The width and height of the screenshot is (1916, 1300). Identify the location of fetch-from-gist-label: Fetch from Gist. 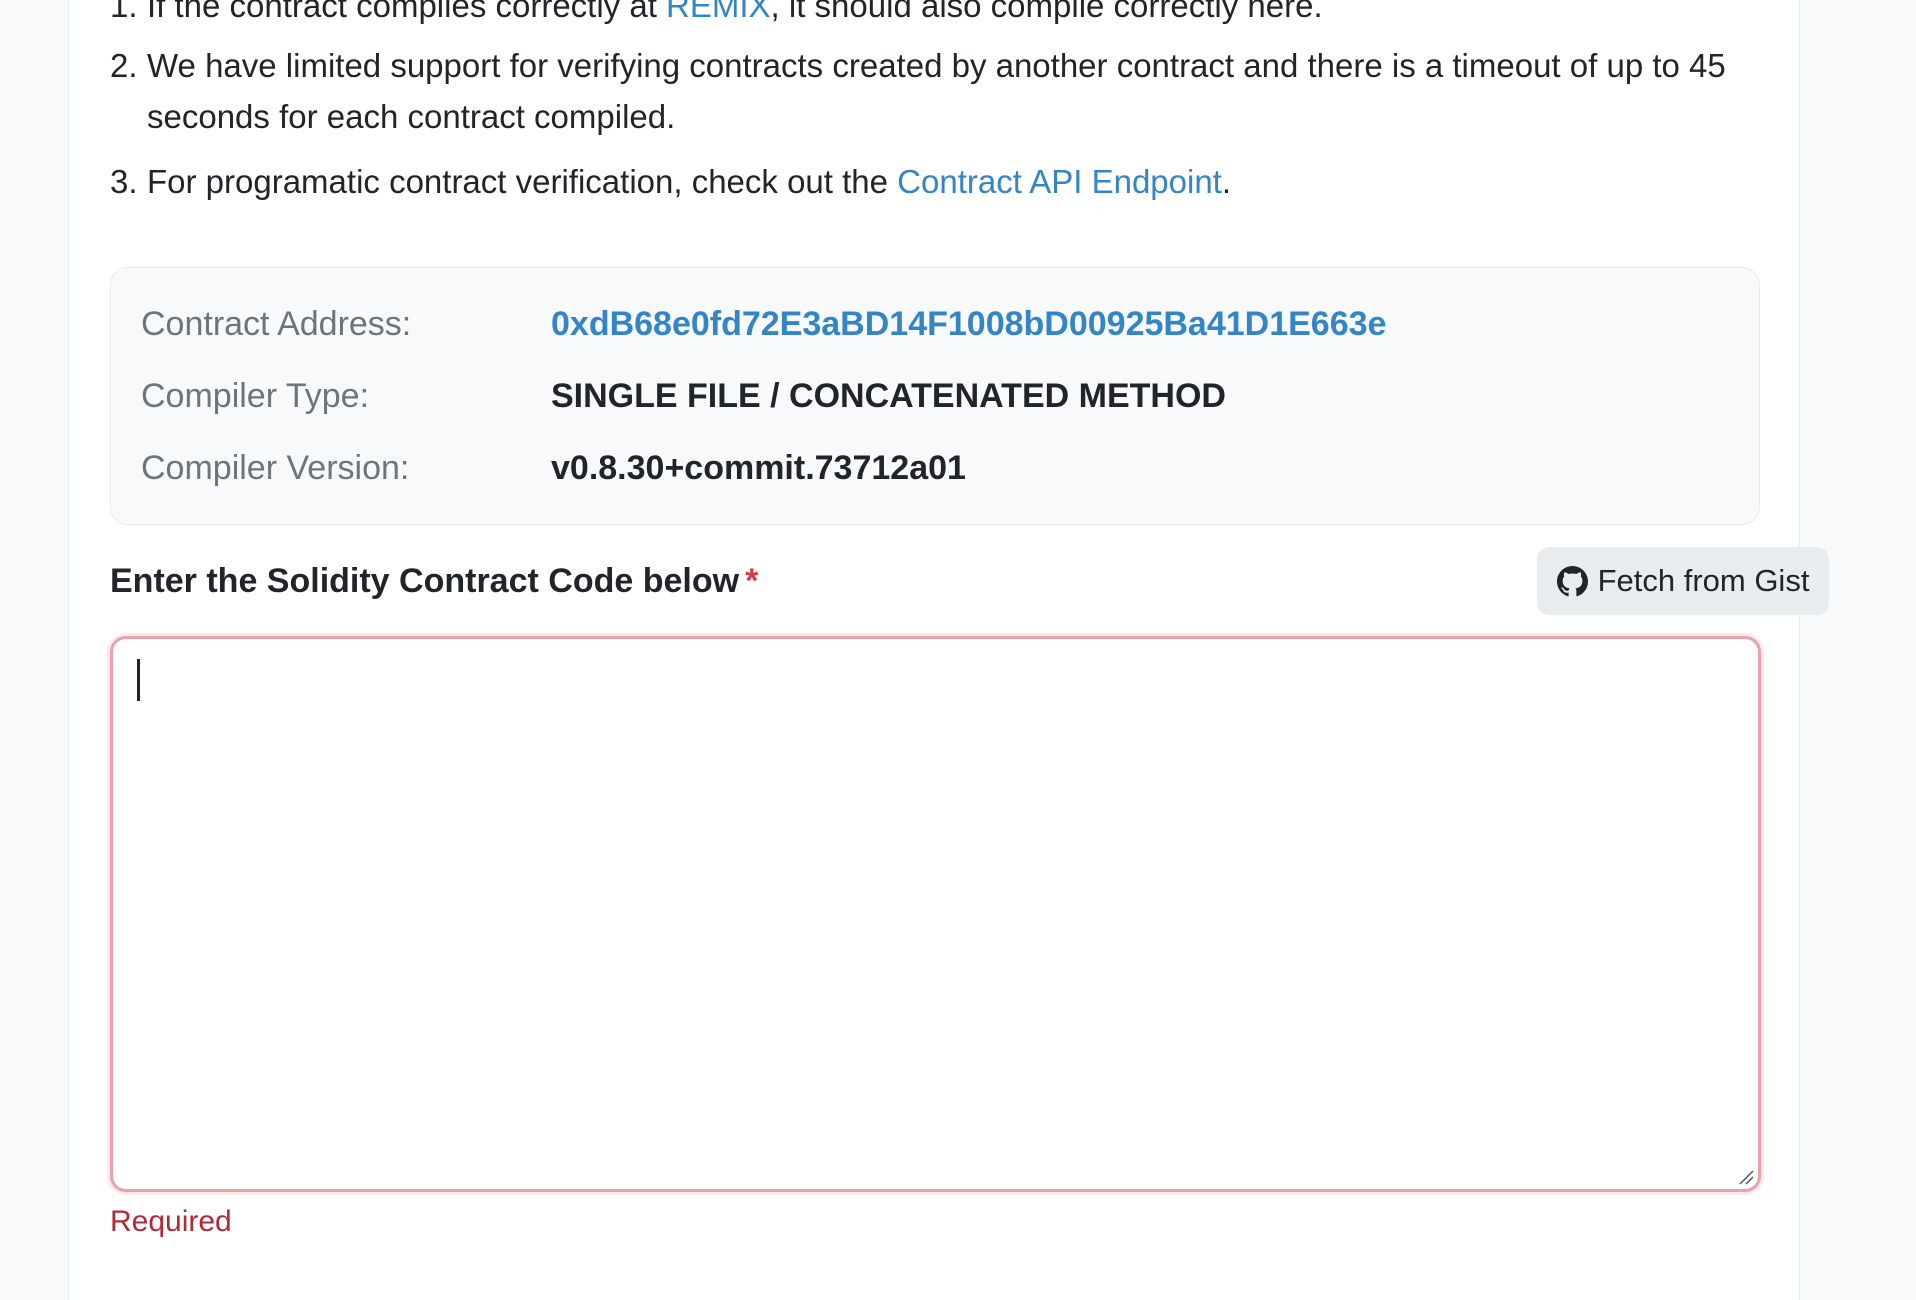
(1703, 580).